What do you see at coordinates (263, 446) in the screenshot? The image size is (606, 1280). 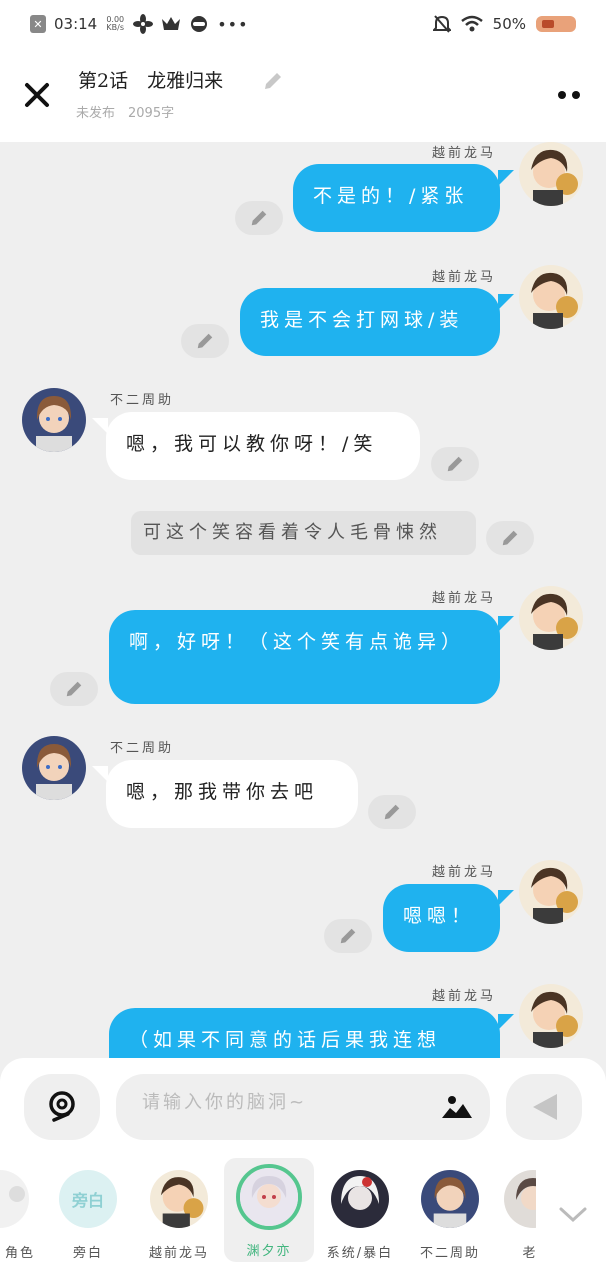 I see `message-bubble: 嗯，我可以教你呀！/笑` at bounding box center [263, 446].